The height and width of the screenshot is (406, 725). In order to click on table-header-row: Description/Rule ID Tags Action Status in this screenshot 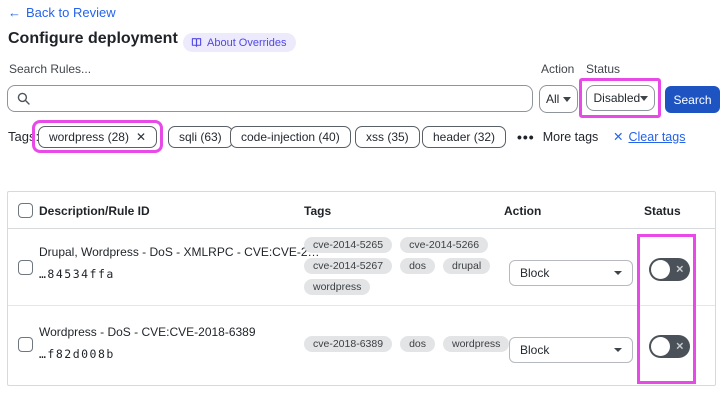, I will do `click(361, 210)`.